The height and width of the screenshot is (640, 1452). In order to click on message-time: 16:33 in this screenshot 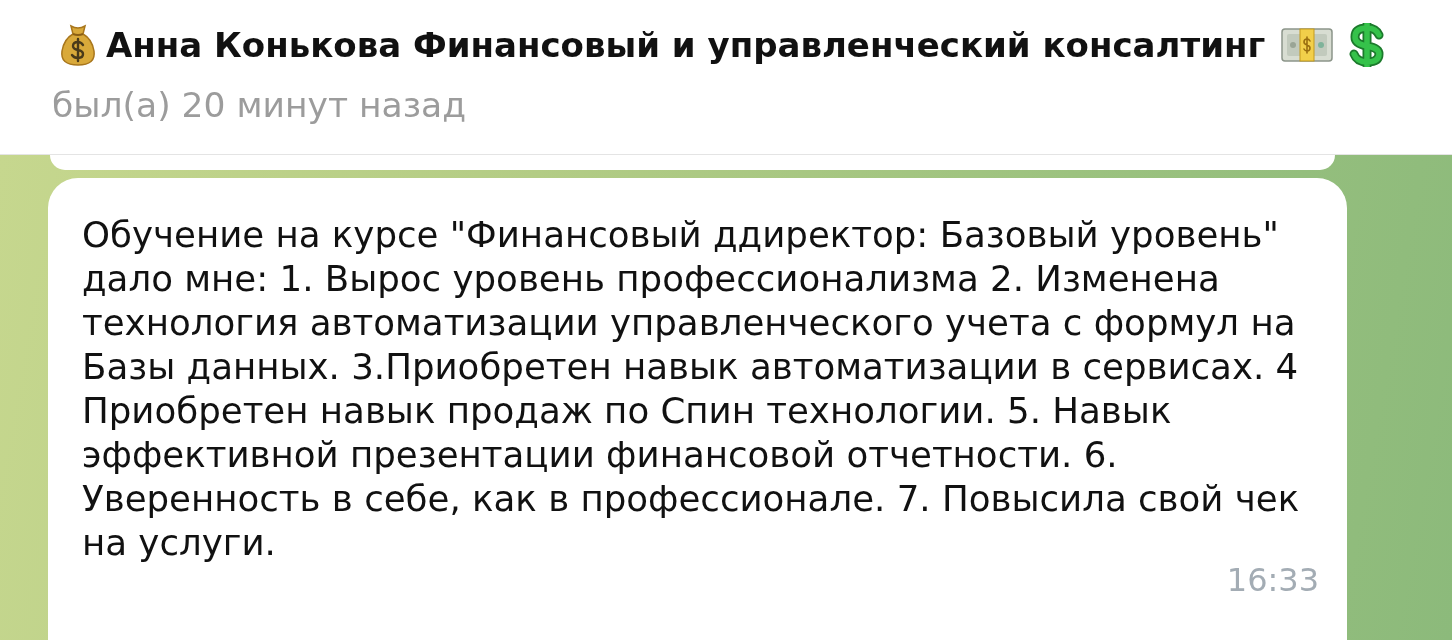, I will do `click(1272, 580)`.